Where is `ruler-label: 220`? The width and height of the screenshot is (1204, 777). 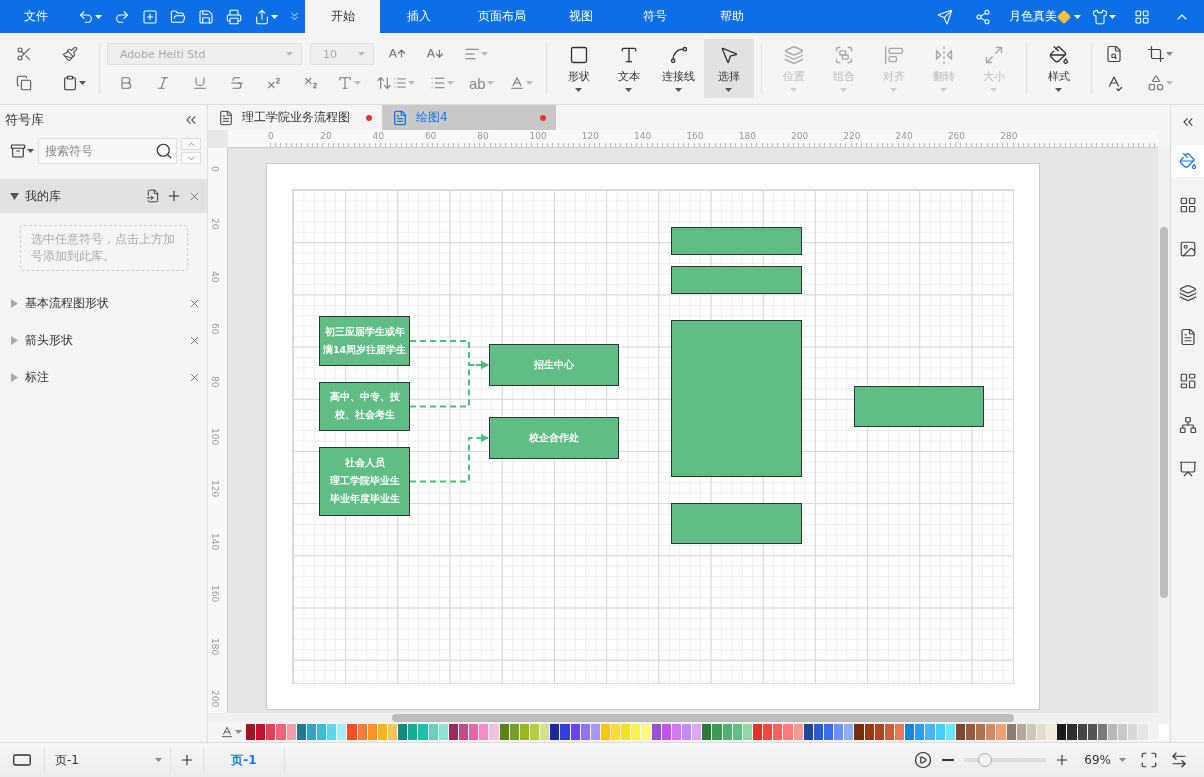 ruler-label: 220 is located at coordinates (852, 136).